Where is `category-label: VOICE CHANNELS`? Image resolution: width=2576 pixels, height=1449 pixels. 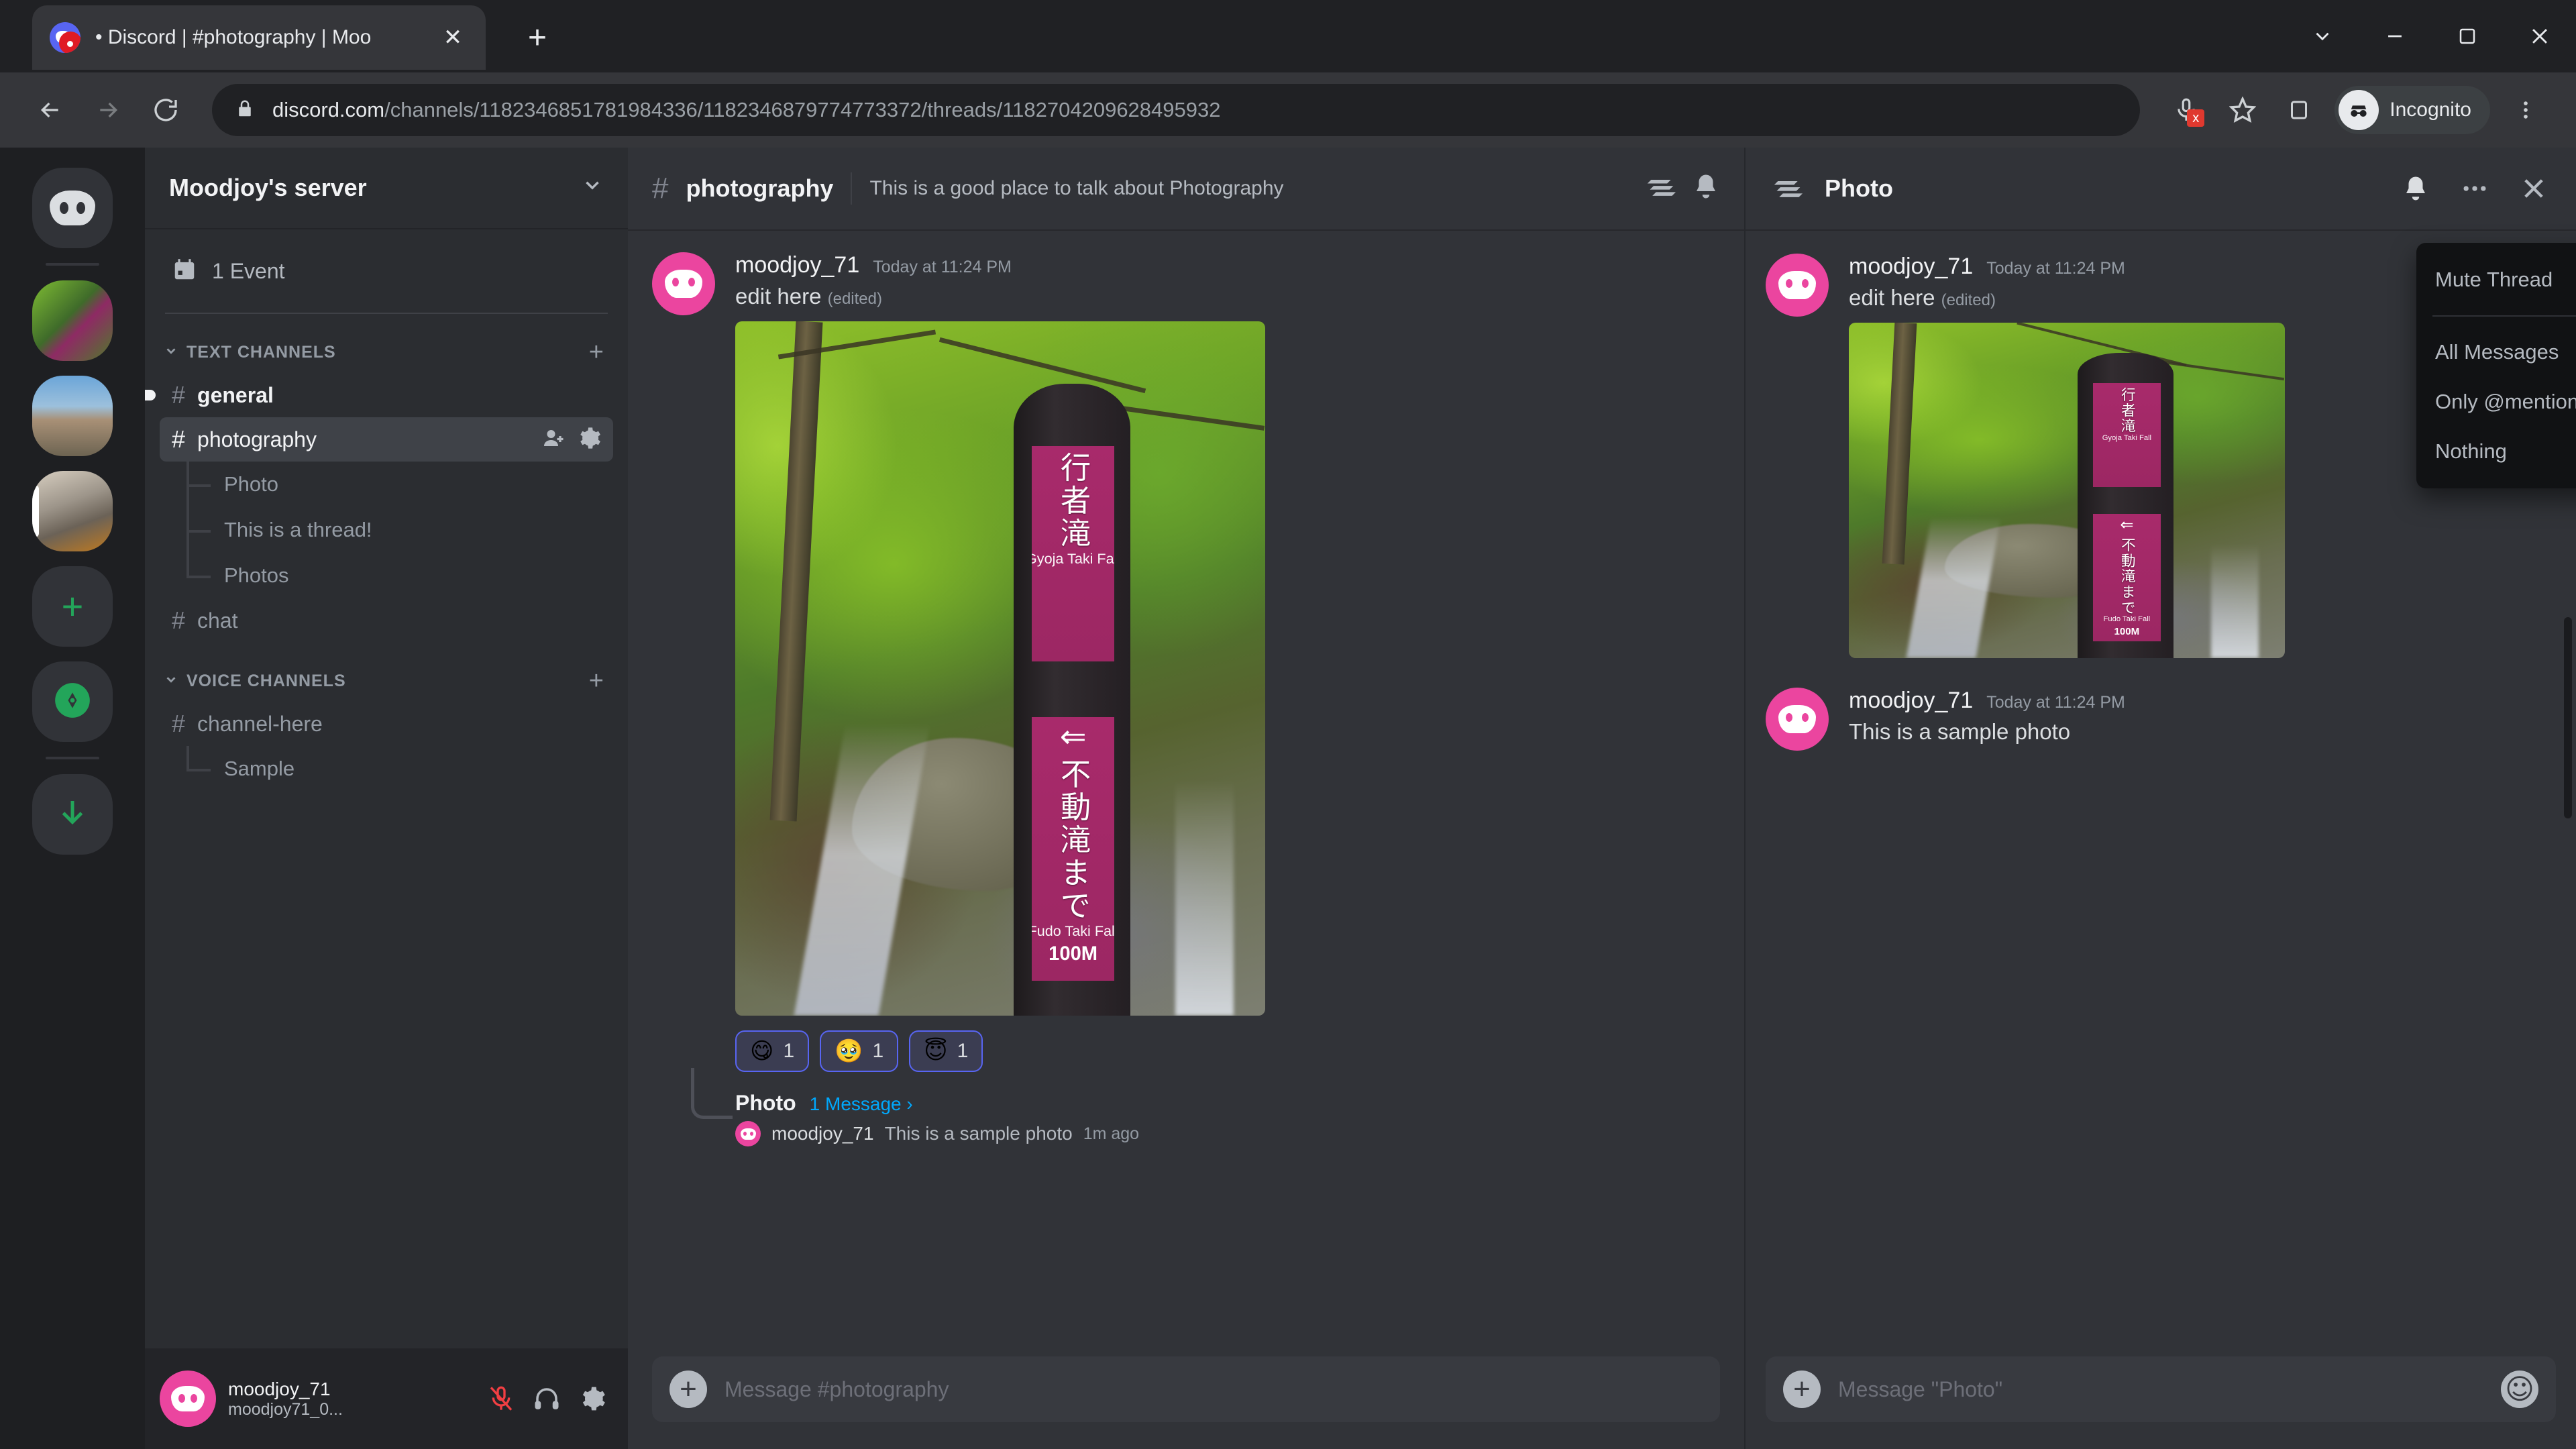
category-label: VOICE CHANNELS is located at coordinates (266, 680).